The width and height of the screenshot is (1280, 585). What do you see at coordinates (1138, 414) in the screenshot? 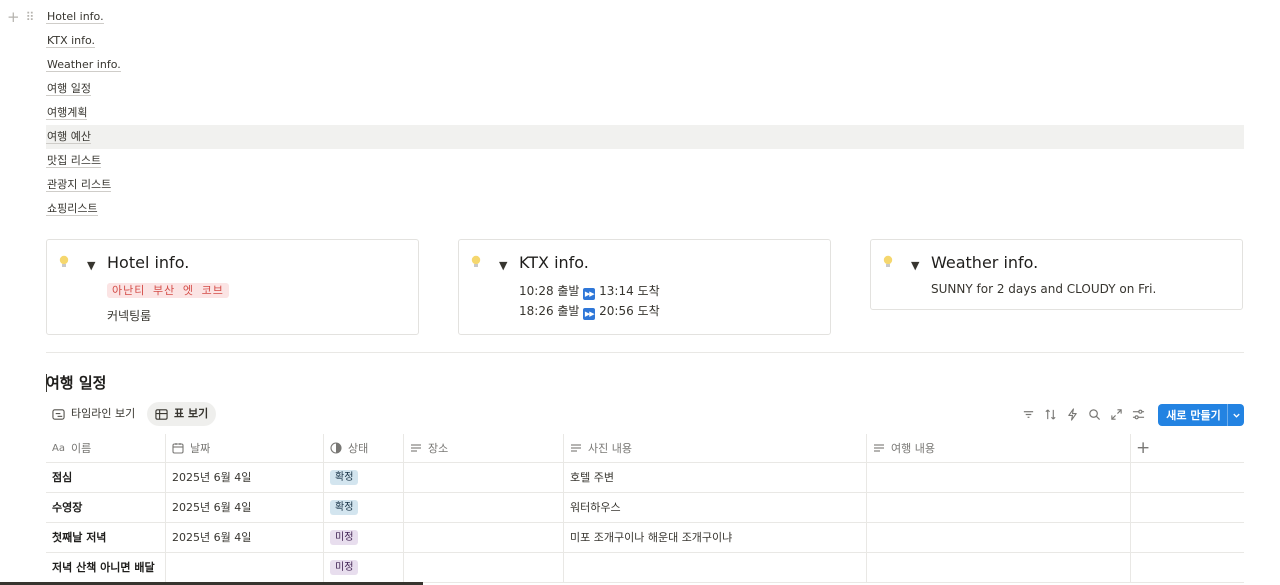
I see `settings-sliders-icon` at bounding box center [1138, 414].